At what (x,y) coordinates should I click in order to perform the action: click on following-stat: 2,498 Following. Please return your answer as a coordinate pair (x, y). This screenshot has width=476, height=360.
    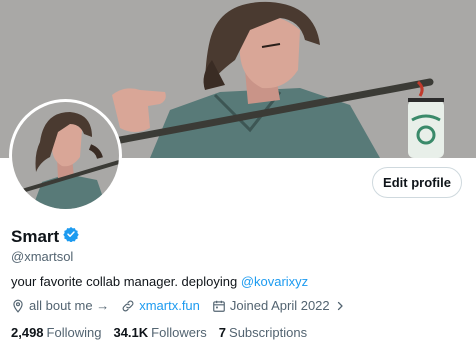
    Looking at the image, I should click on (56, 332).